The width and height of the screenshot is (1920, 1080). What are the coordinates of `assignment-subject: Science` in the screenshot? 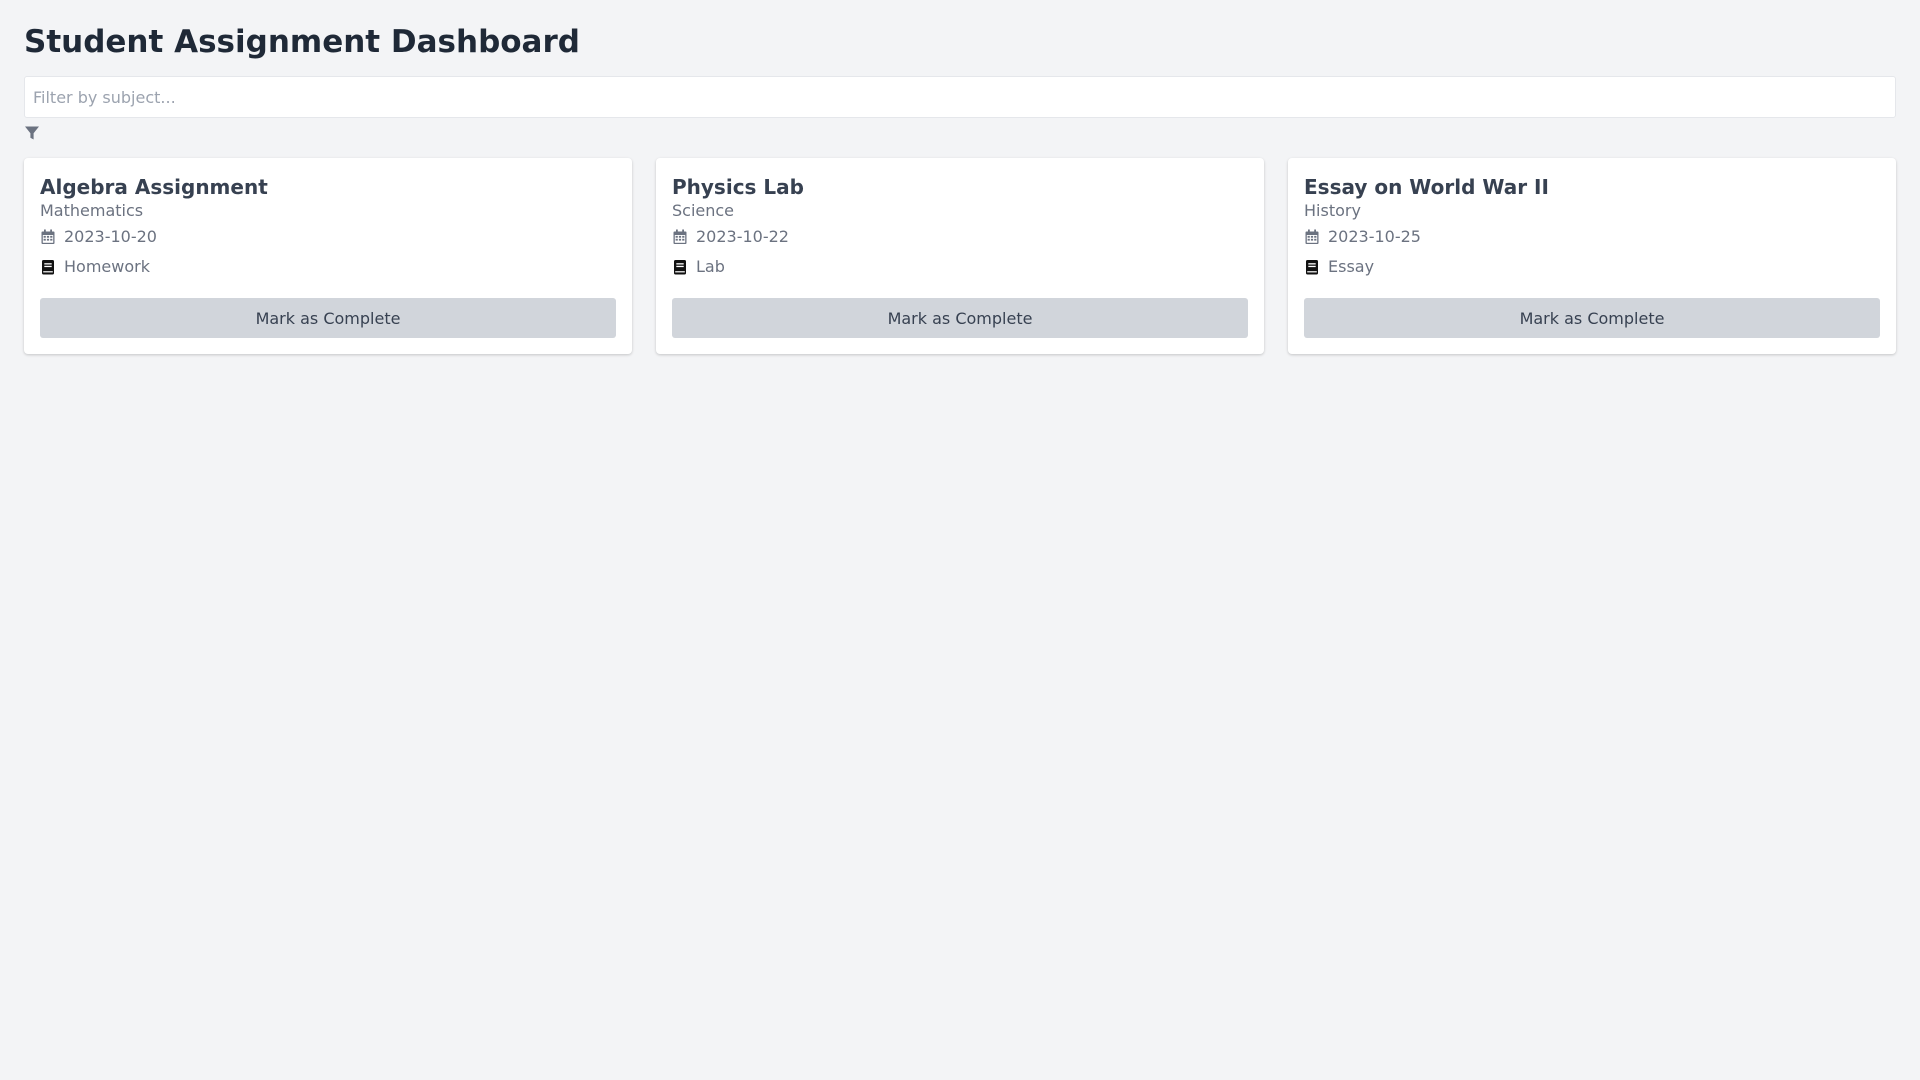 It's located at (703, 210).